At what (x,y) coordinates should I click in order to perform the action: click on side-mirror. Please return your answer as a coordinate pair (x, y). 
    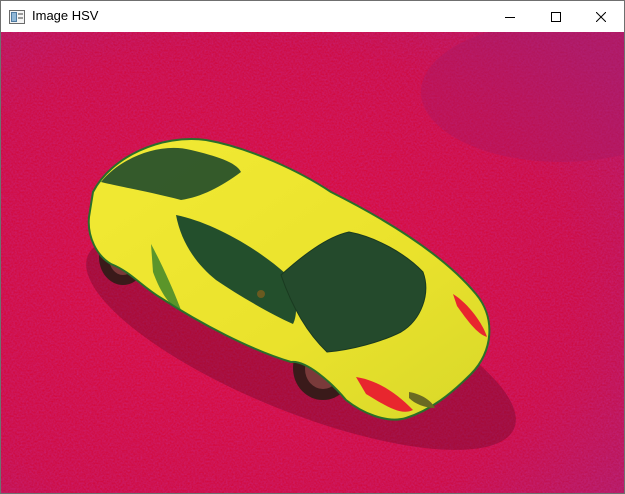
    Looking at the image, I should click on (261, 294).